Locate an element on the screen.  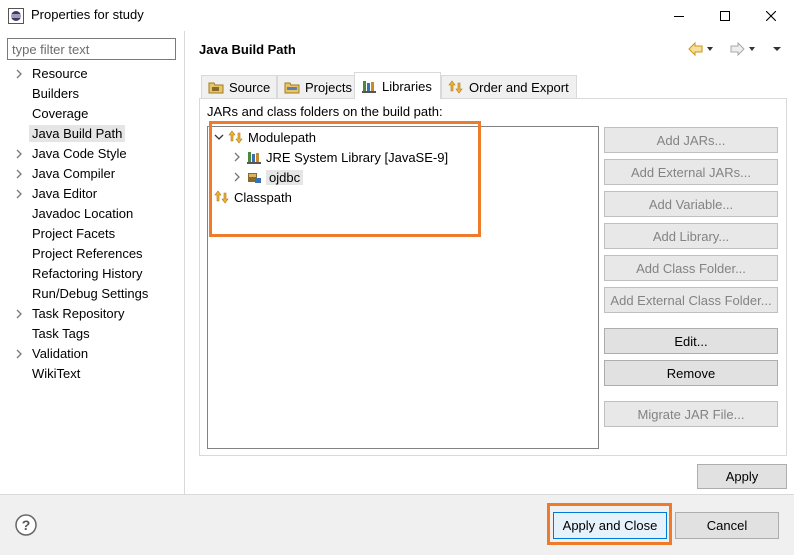
sidebar-item-label: Project Facets is located at coordinates (74, 233).